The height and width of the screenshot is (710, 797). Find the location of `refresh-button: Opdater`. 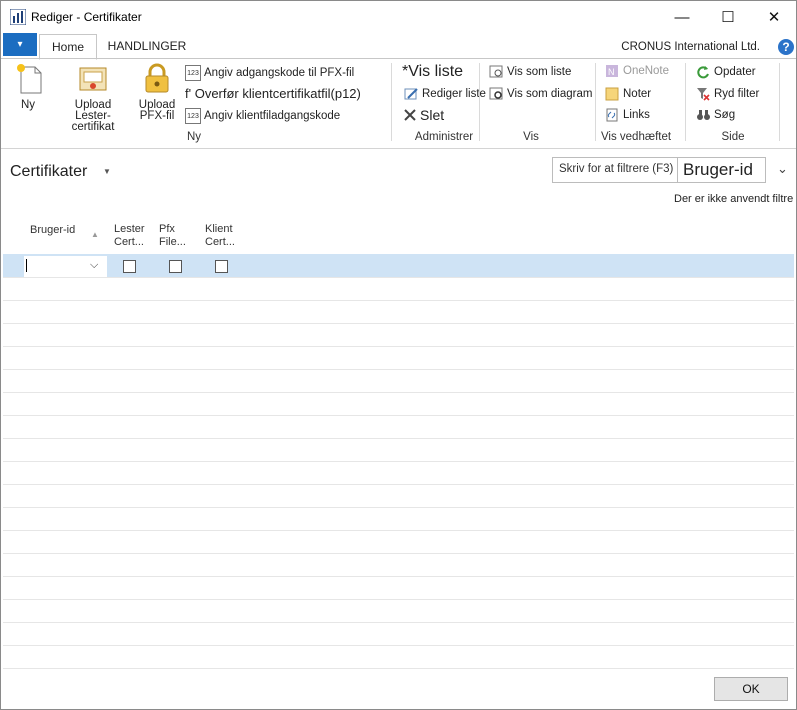

refresh-button: Opdater is located at coordinates (726, 72).